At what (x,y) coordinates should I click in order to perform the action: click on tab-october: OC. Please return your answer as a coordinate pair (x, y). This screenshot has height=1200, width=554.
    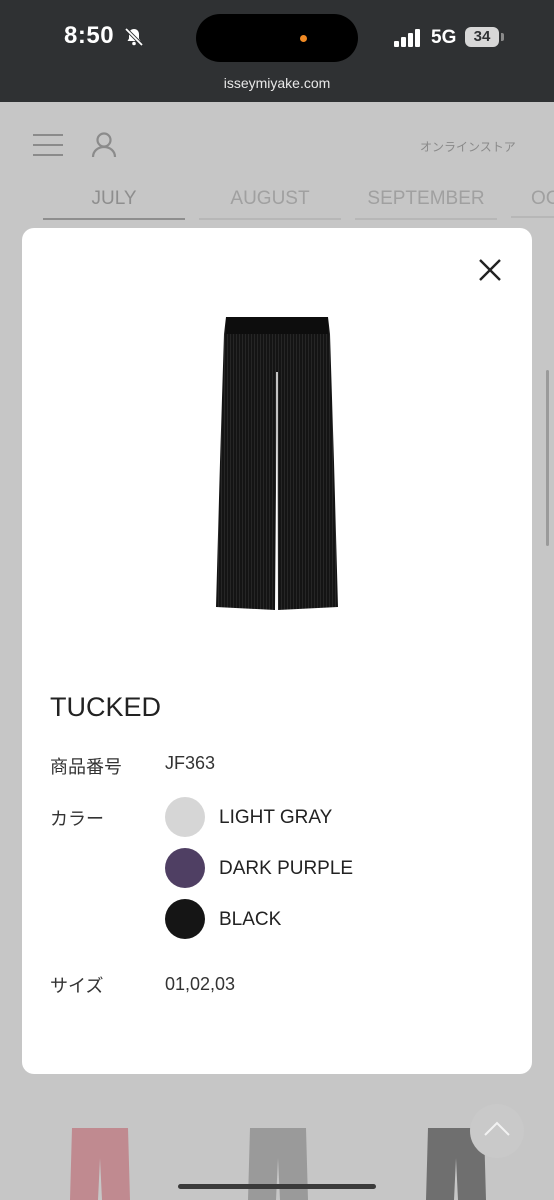
    Looking at the image, I should click on (532, 203).